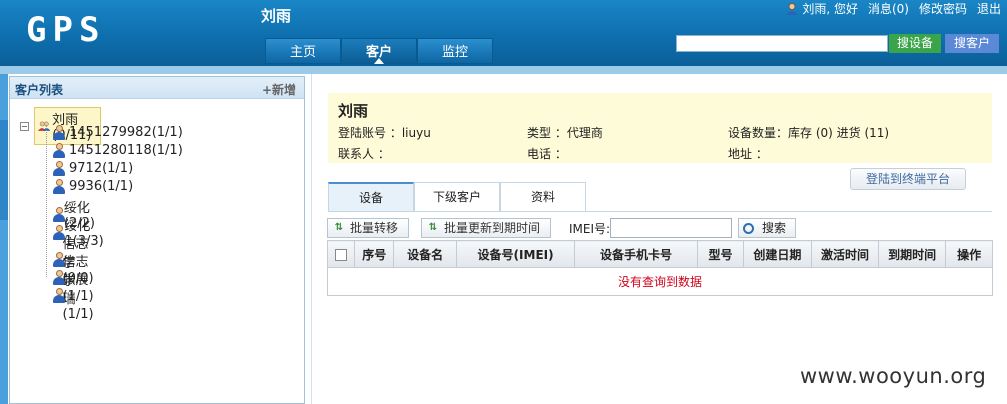 The width and height of the screenshot is (1007, 404). Describe the element at coordinates (565, 133) in the screenshot. I see `customer-type: 类型 ：代理商` at that location.